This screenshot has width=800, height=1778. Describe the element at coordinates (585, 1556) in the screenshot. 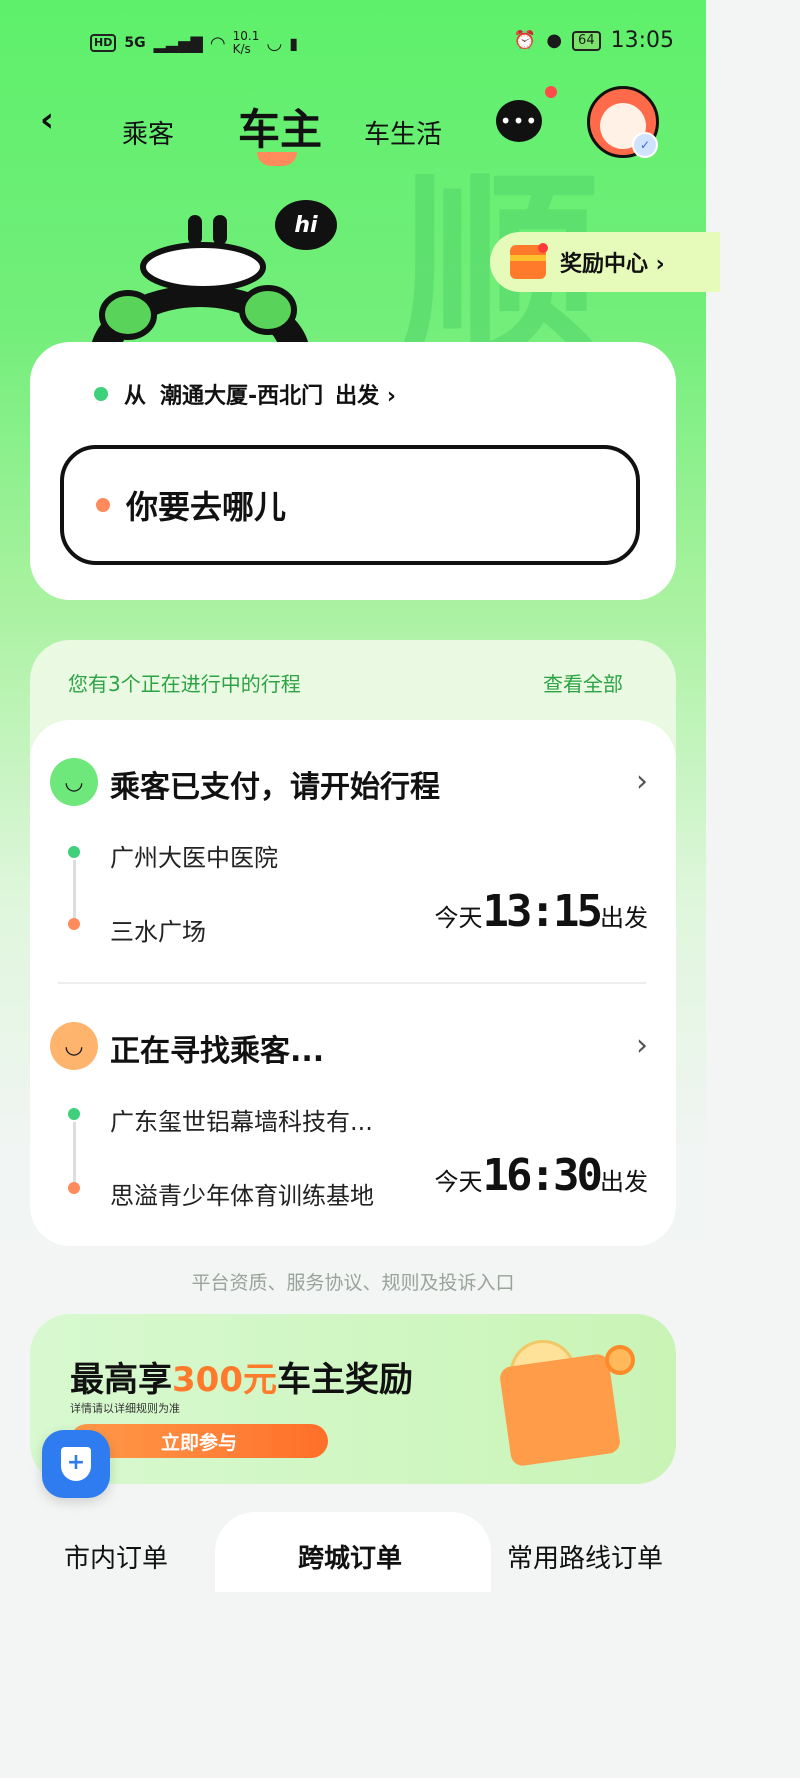

I see `tab-route-orders: 常用路线订单` at that location.